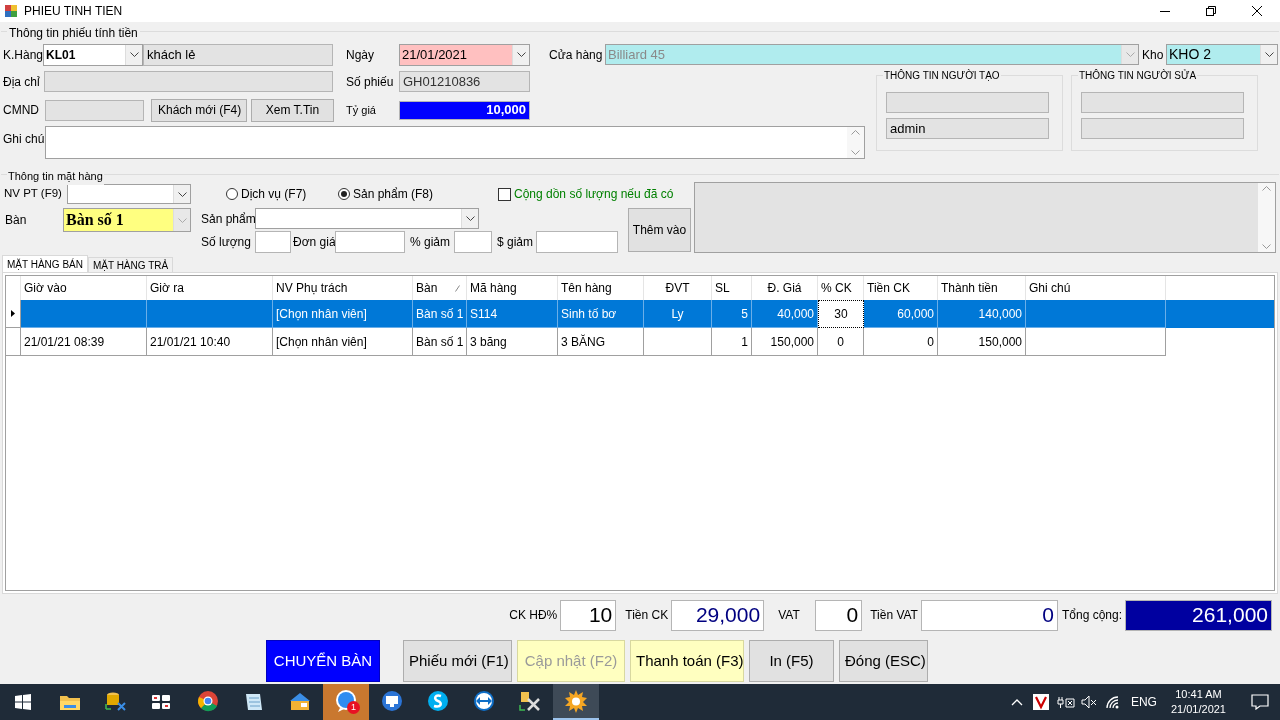 The height and width of the screenshot is (720, 1280). What do you see at coordinates (360, 55) in the screenshot?
I see `field-label: Ngày` at bounding box center [360, 55].